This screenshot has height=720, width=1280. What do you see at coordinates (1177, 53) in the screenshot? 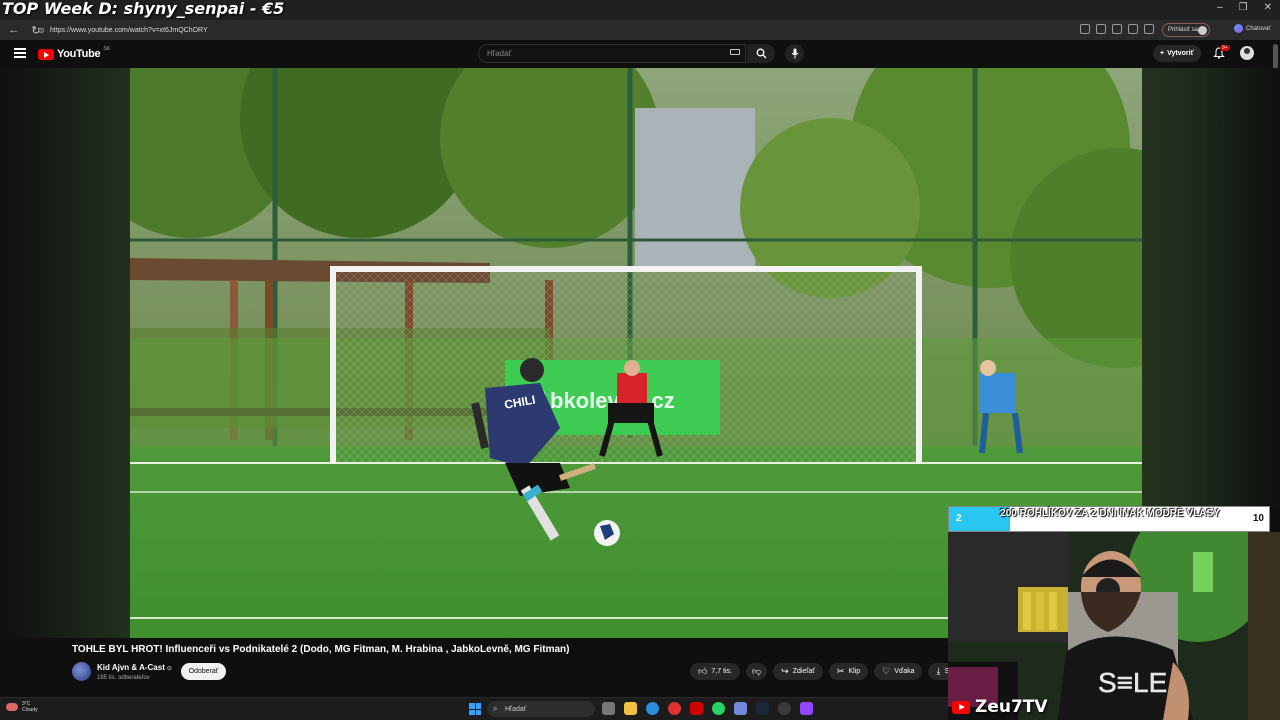
I see `create-button: + Vytvoriť` at bounding box center [1177, 53].